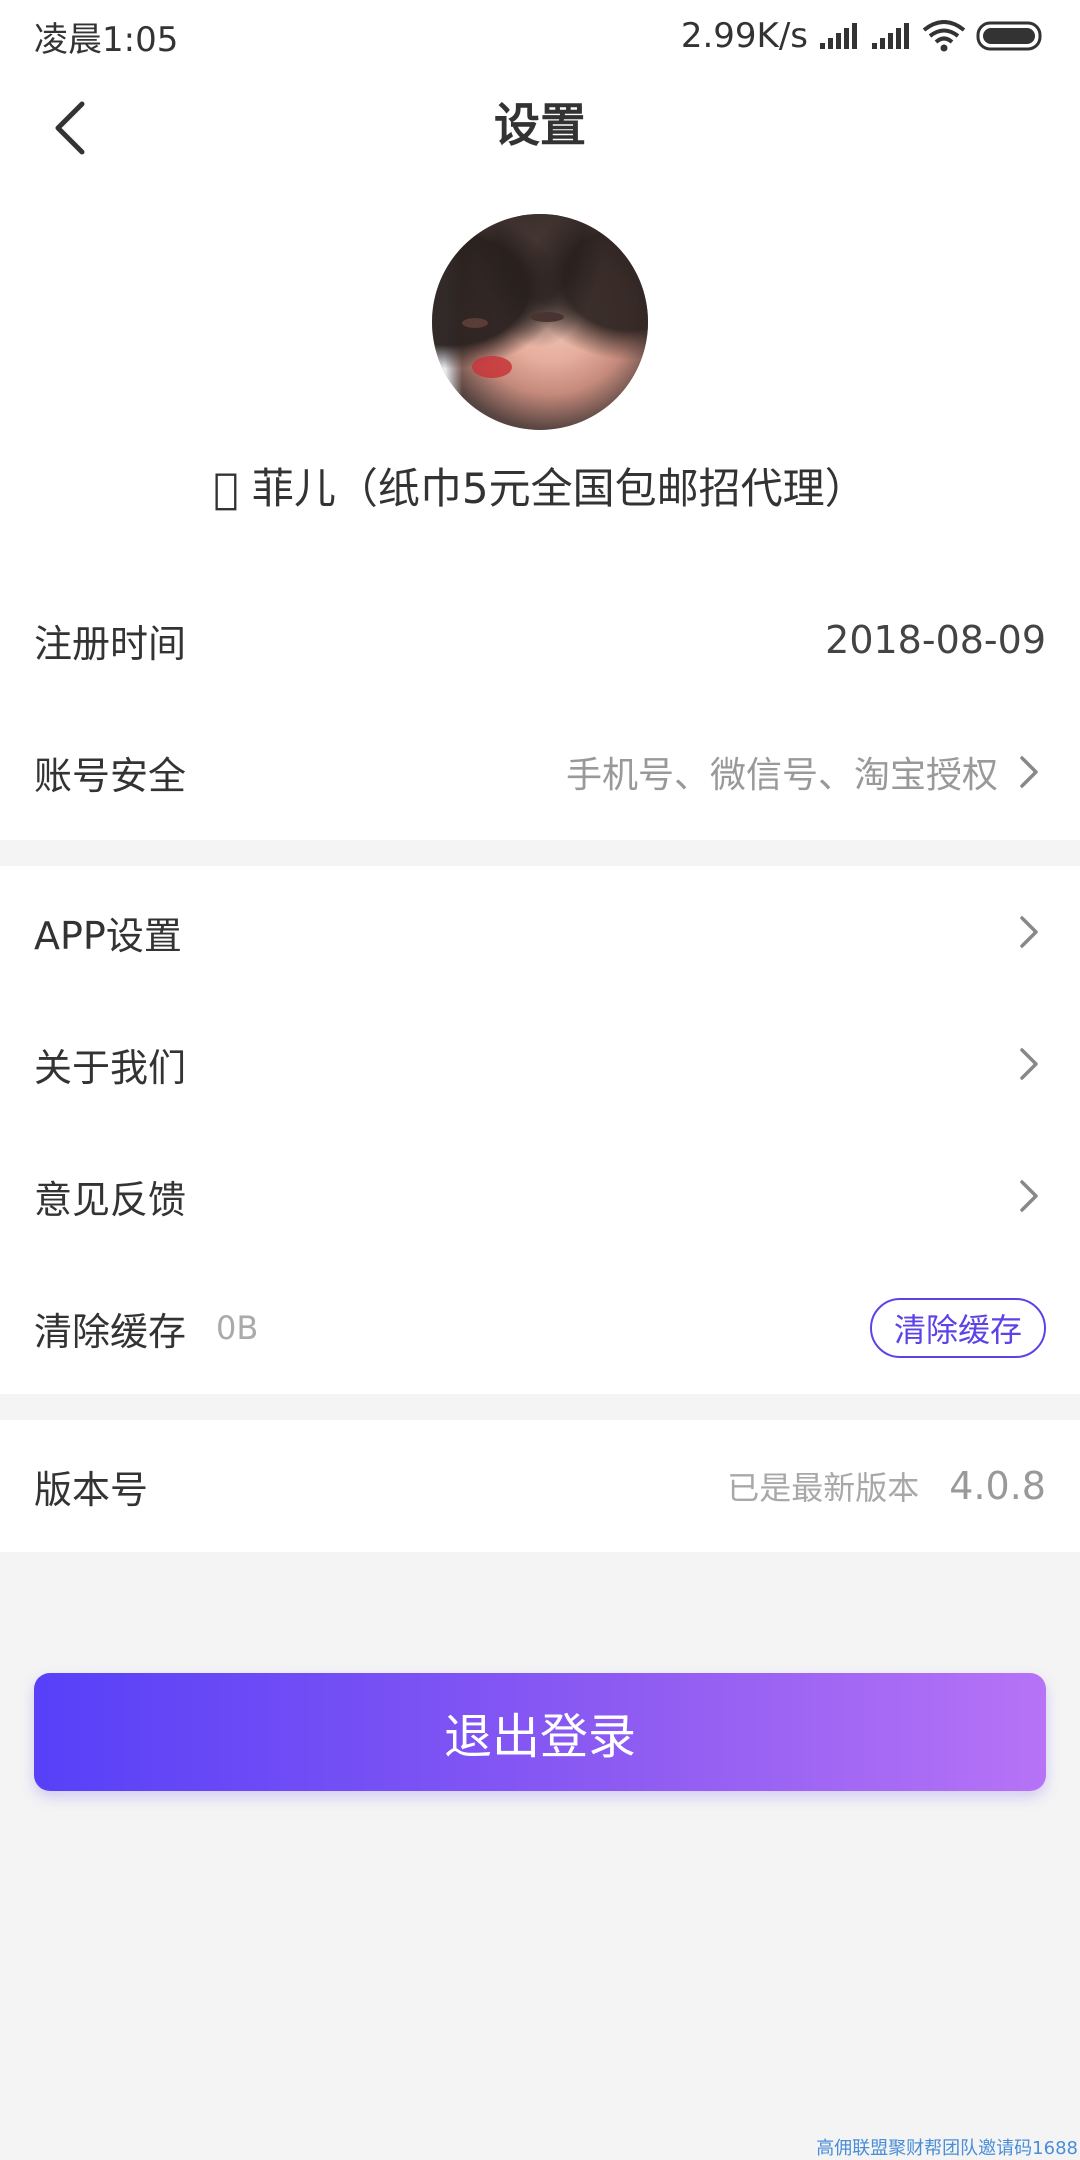  What do you see at coordinates (957, 1328) in the screenshot?
I see `clear-cache-button: 清除缓存` at bounding box center [957, 1328].